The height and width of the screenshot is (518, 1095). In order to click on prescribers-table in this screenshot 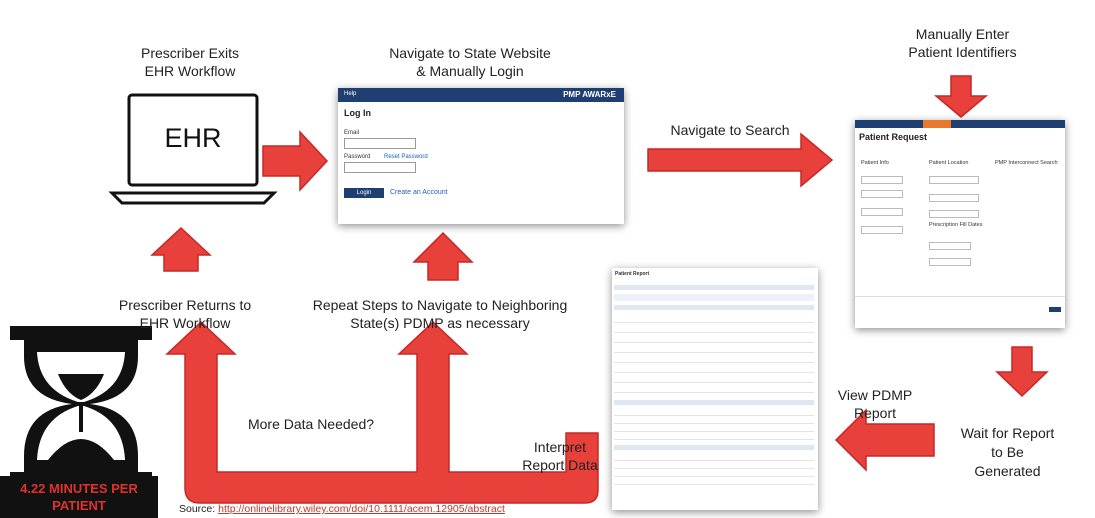, I will do `click(714, 424)`.